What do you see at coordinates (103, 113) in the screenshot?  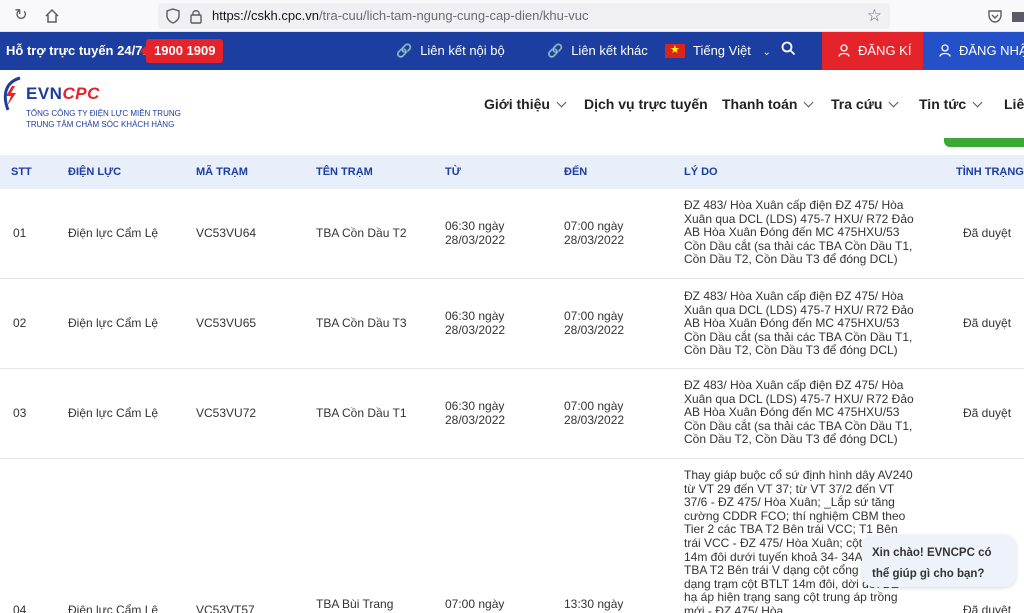 I see `logo-subtitle-company: TỔNG CÔNG TY ĐIỆN LỰC MIỀN TRUNG` at bounding box center [103, 113].